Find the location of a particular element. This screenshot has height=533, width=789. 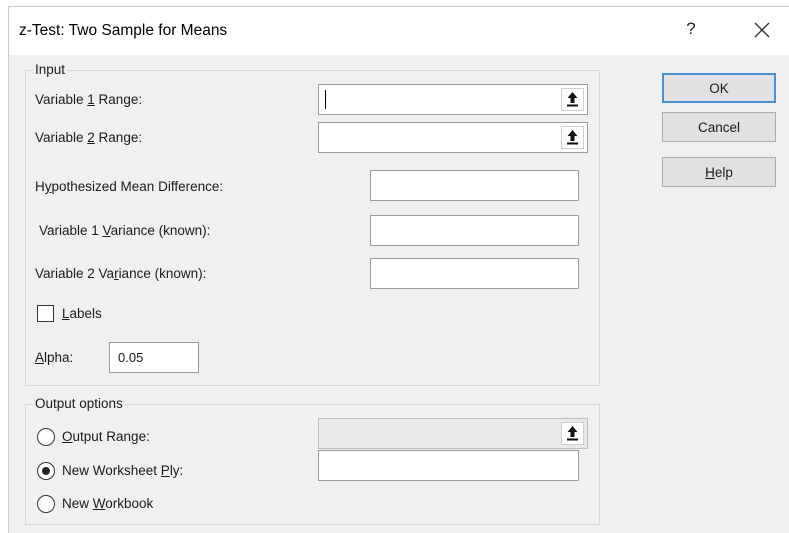

output-options-group-label: Output options is located at coordinates (79, 403).